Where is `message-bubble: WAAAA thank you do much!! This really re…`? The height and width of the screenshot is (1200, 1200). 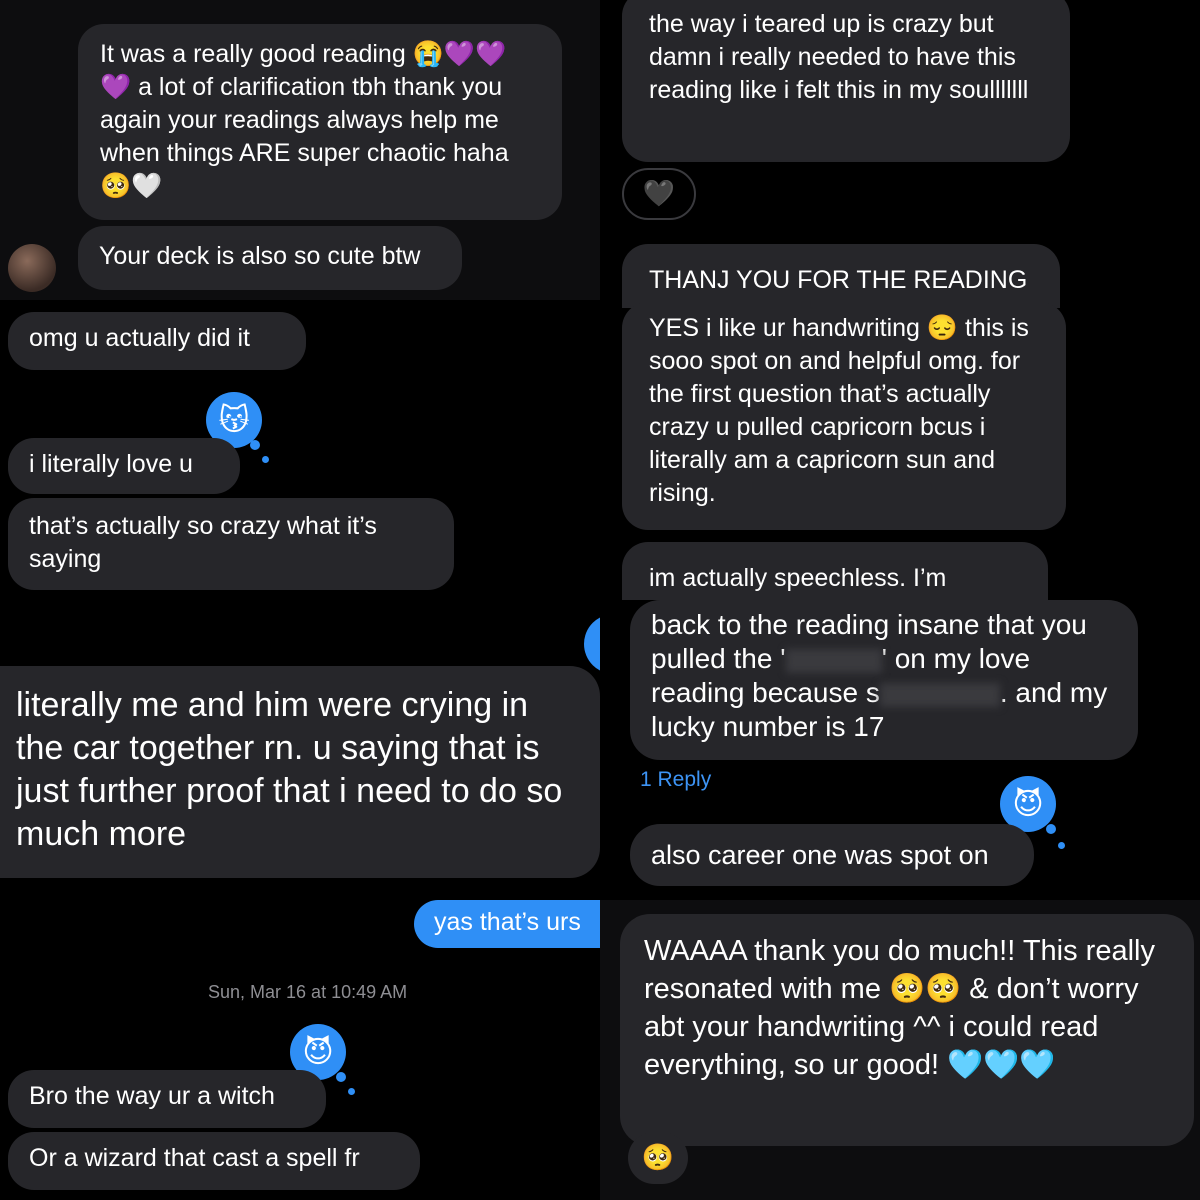
message-bubble: WAAAA thank you do much!! This really re… is located at coordinates (907, 1030).